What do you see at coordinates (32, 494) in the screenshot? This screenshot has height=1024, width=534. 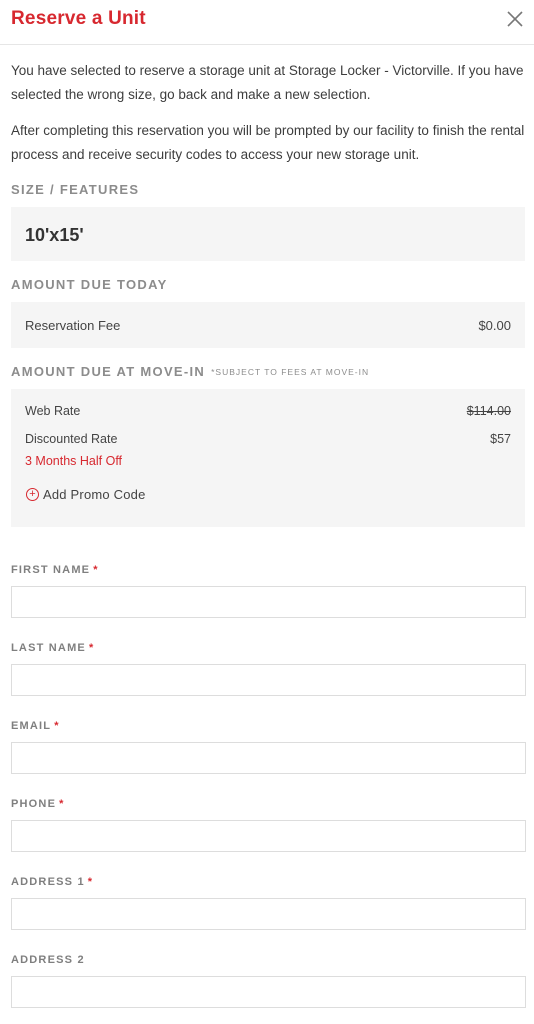 I see `plus-circle-icon: +` at bounding box center [32, 494].